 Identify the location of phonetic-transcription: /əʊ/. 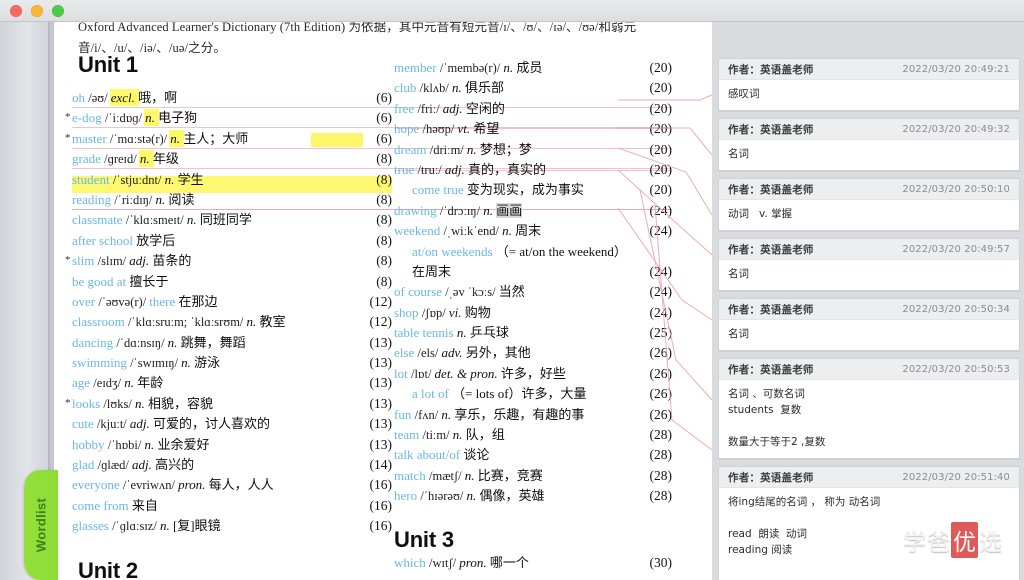
(99, 98).